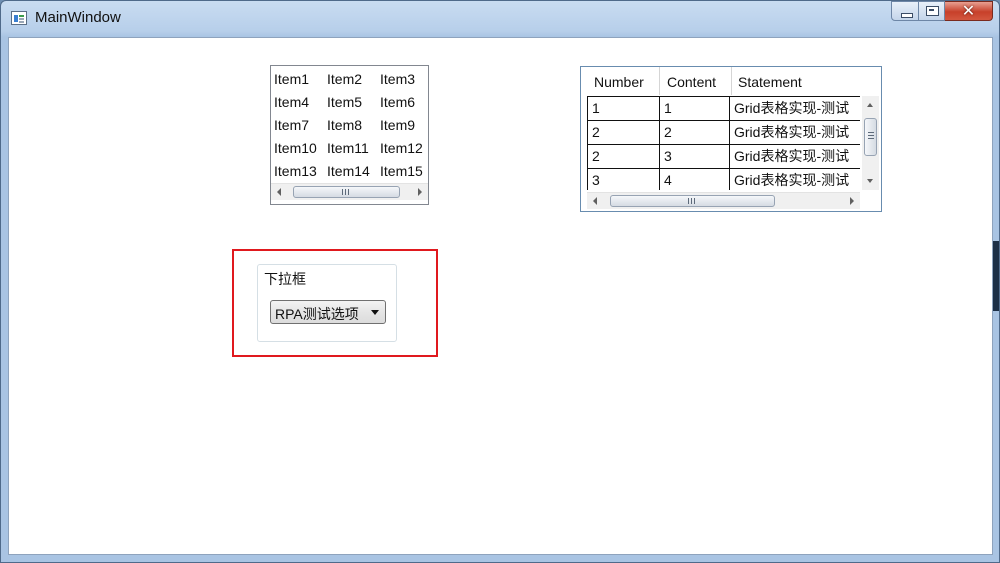 This screenshot has height=563, width=1000. What do you see at coordinates (353, 171) in the screenshot?
I see `list-item: Item14` at bounding box center [353, 171].